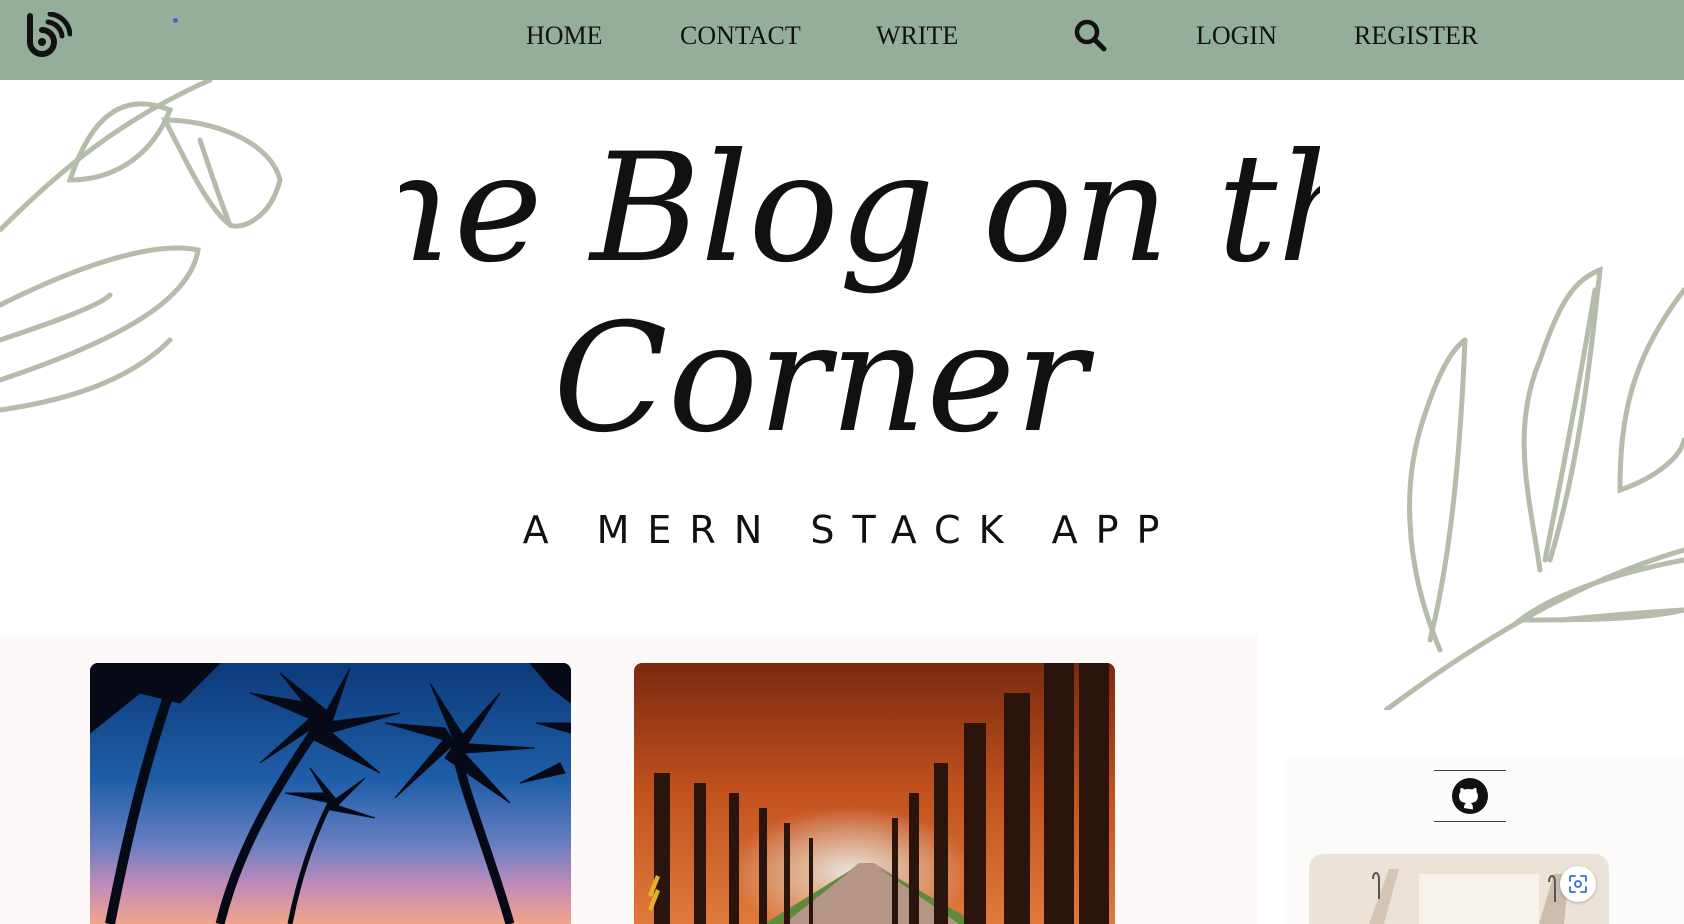  I want to click on blog-feed-logo-icon, so click(48, 36).